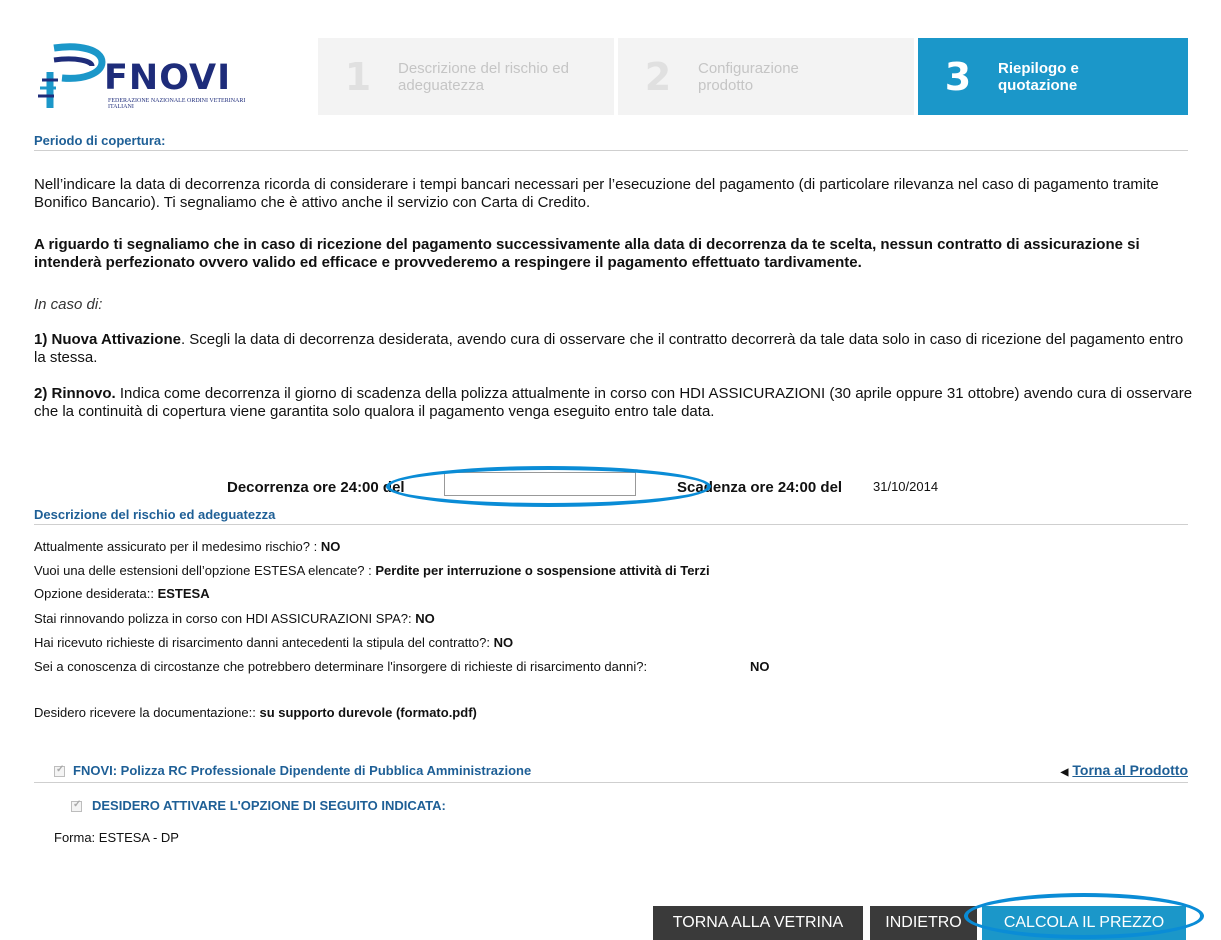 This screenshot has width=1221, height=940. Describe the element at coordinates (1064, 772) in the screenshot. I see `left-arrow-icon: ◀` at that location.